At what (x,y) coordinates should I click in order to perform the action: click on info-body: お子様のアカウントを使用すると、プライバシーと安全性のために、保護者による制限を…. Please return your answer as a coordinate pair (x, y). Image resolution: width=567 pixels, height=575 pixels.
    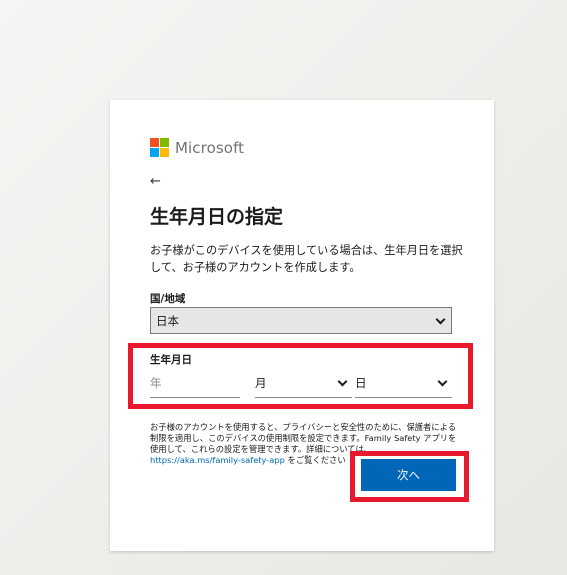
    Looking at the image, I should click on (303, 438).